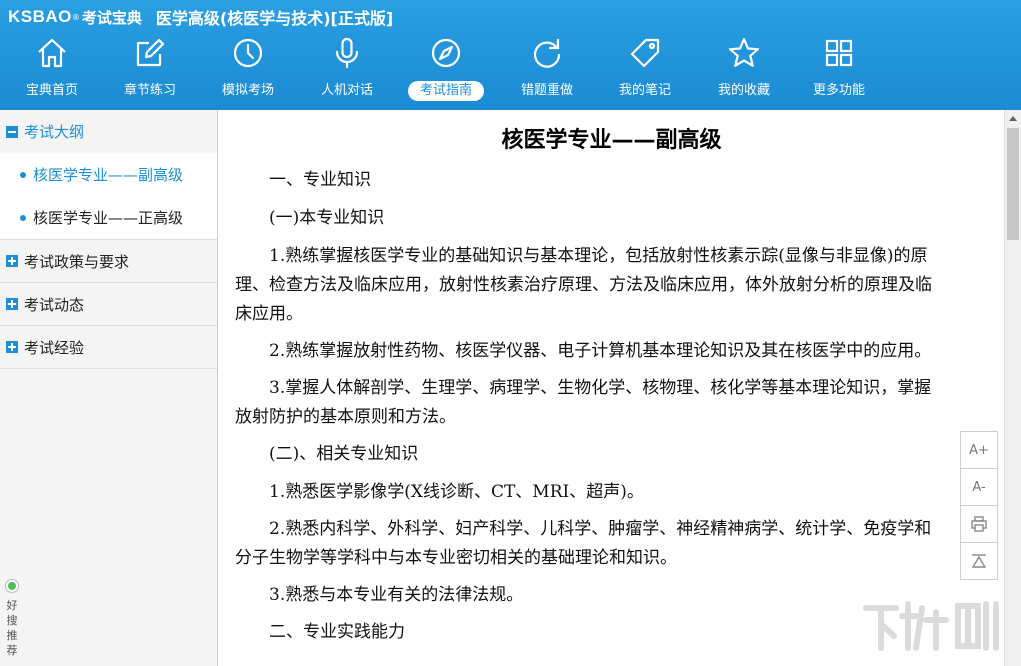 Image resolution: width=1021 pixels, height=666 pixels. Describe the element at coordinates (644, 90) in the screenshot. I see `nav-label: 我的笔记` at that location.